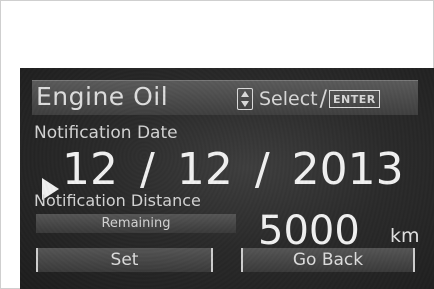 Image resolution: width=434 pixels, height=289 pixels. What do you see at coordinates (245, 99) in the screenshot?
I see `updown-arrows-icon` at bounding box center [245, 99].